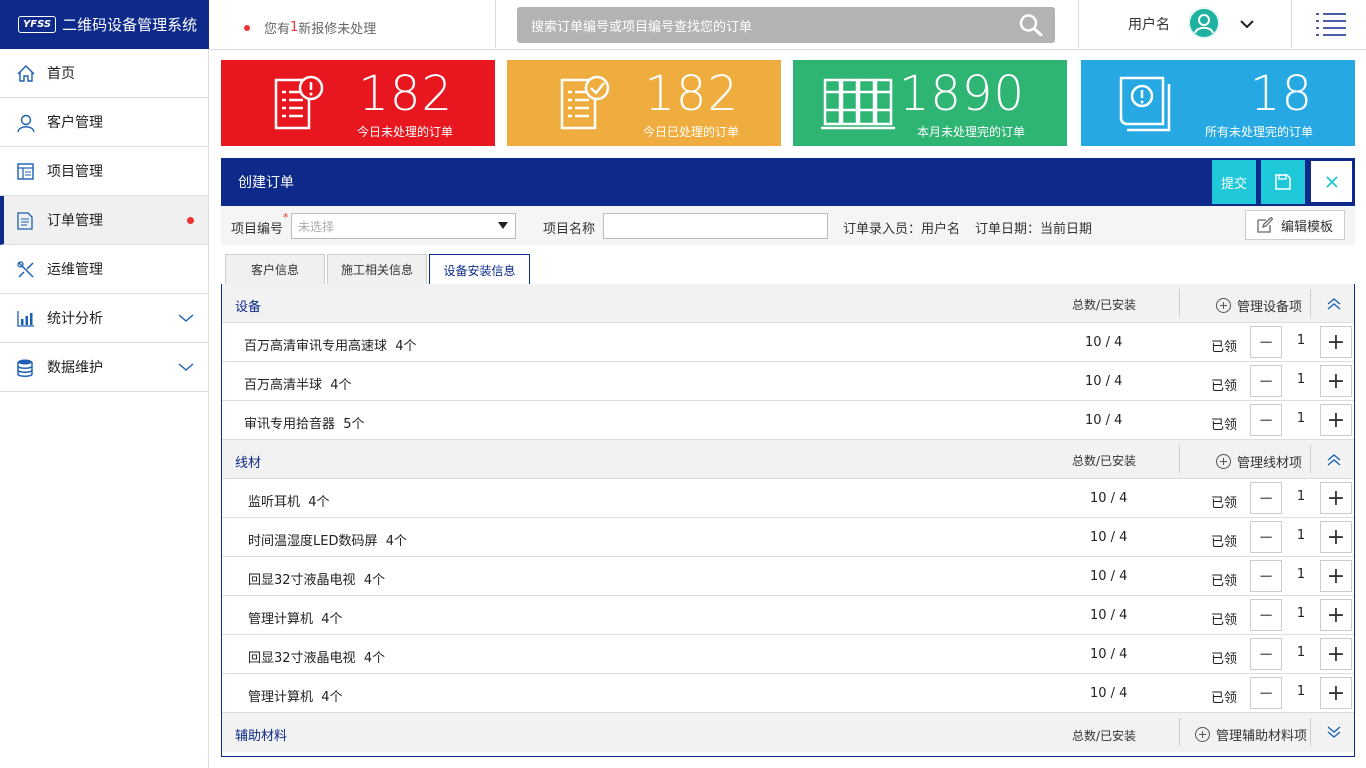 Image resolution: width=1366 pixels, height=768 pixels. I want to click on manage-wires-button: 管理线材项, so click(1259, 461).